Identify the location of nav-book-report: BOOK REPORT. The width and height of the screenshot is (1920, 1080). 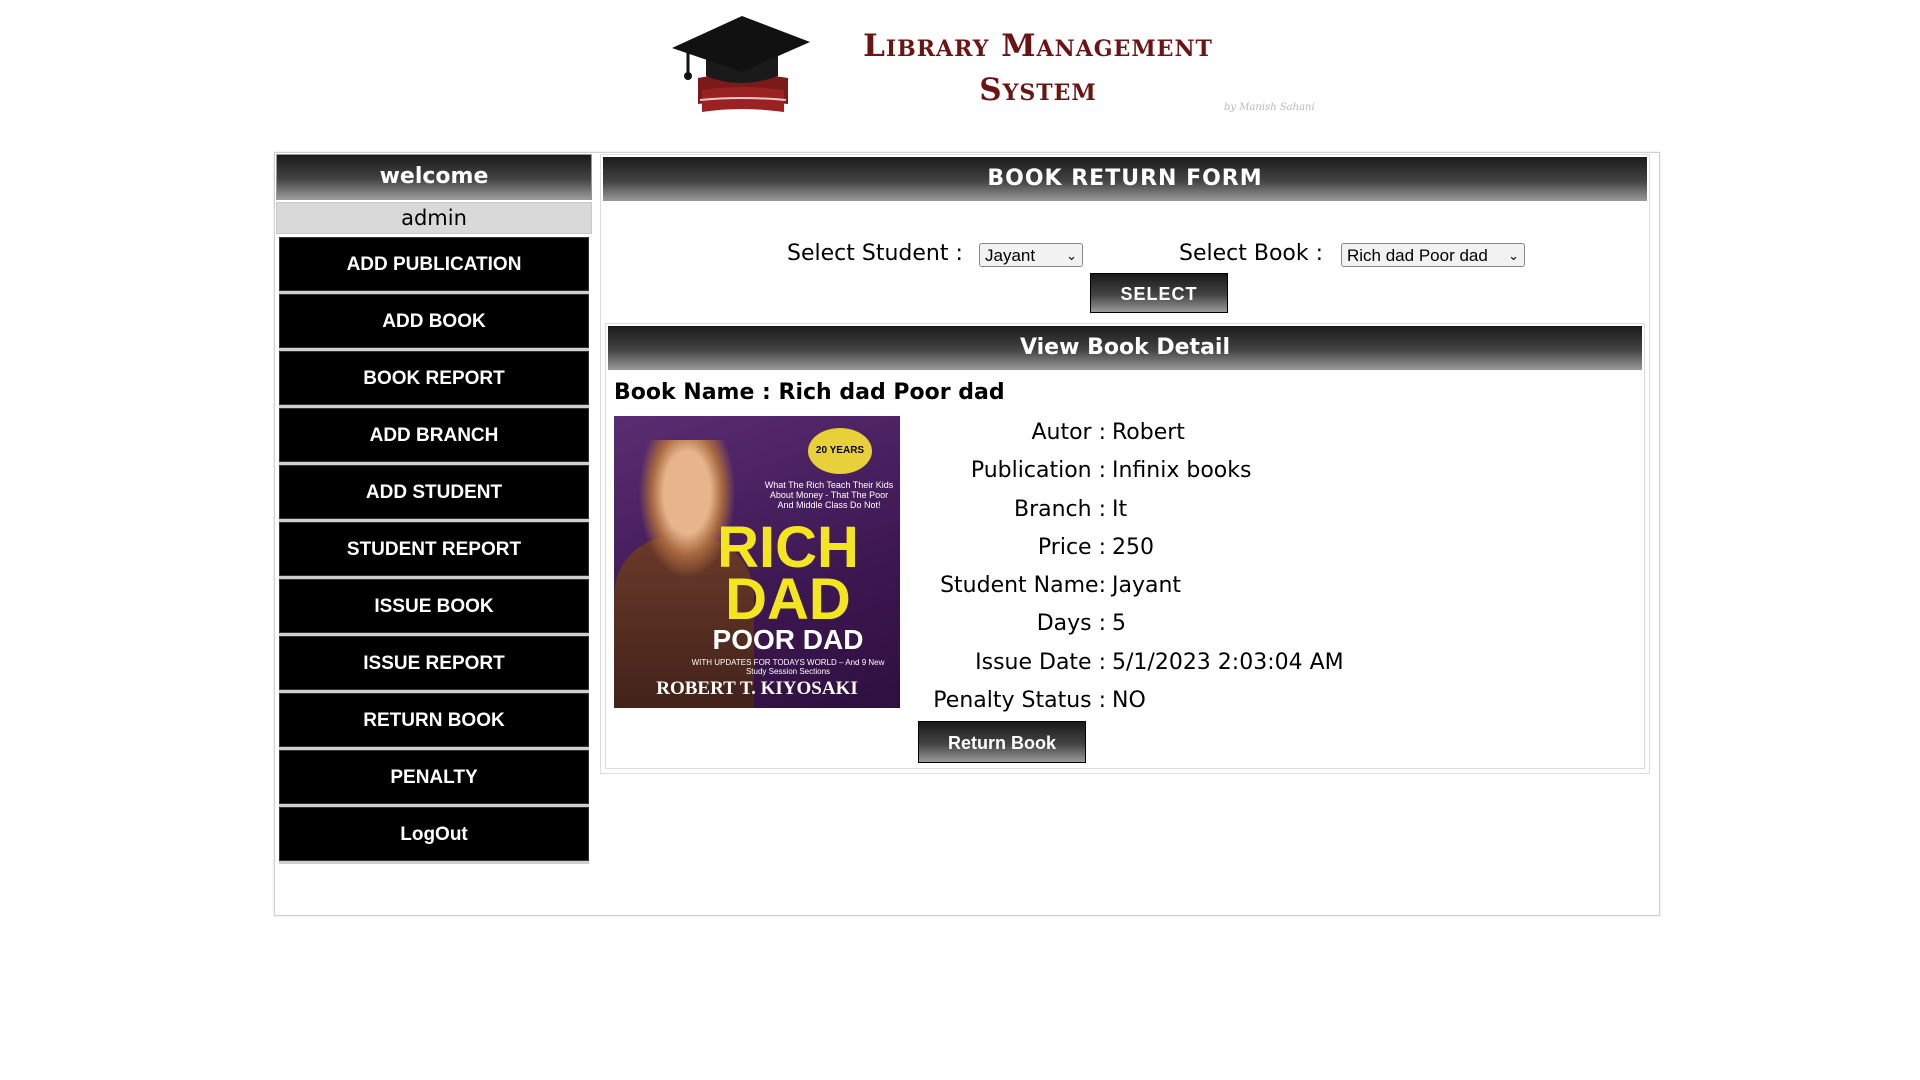
(434, 378).